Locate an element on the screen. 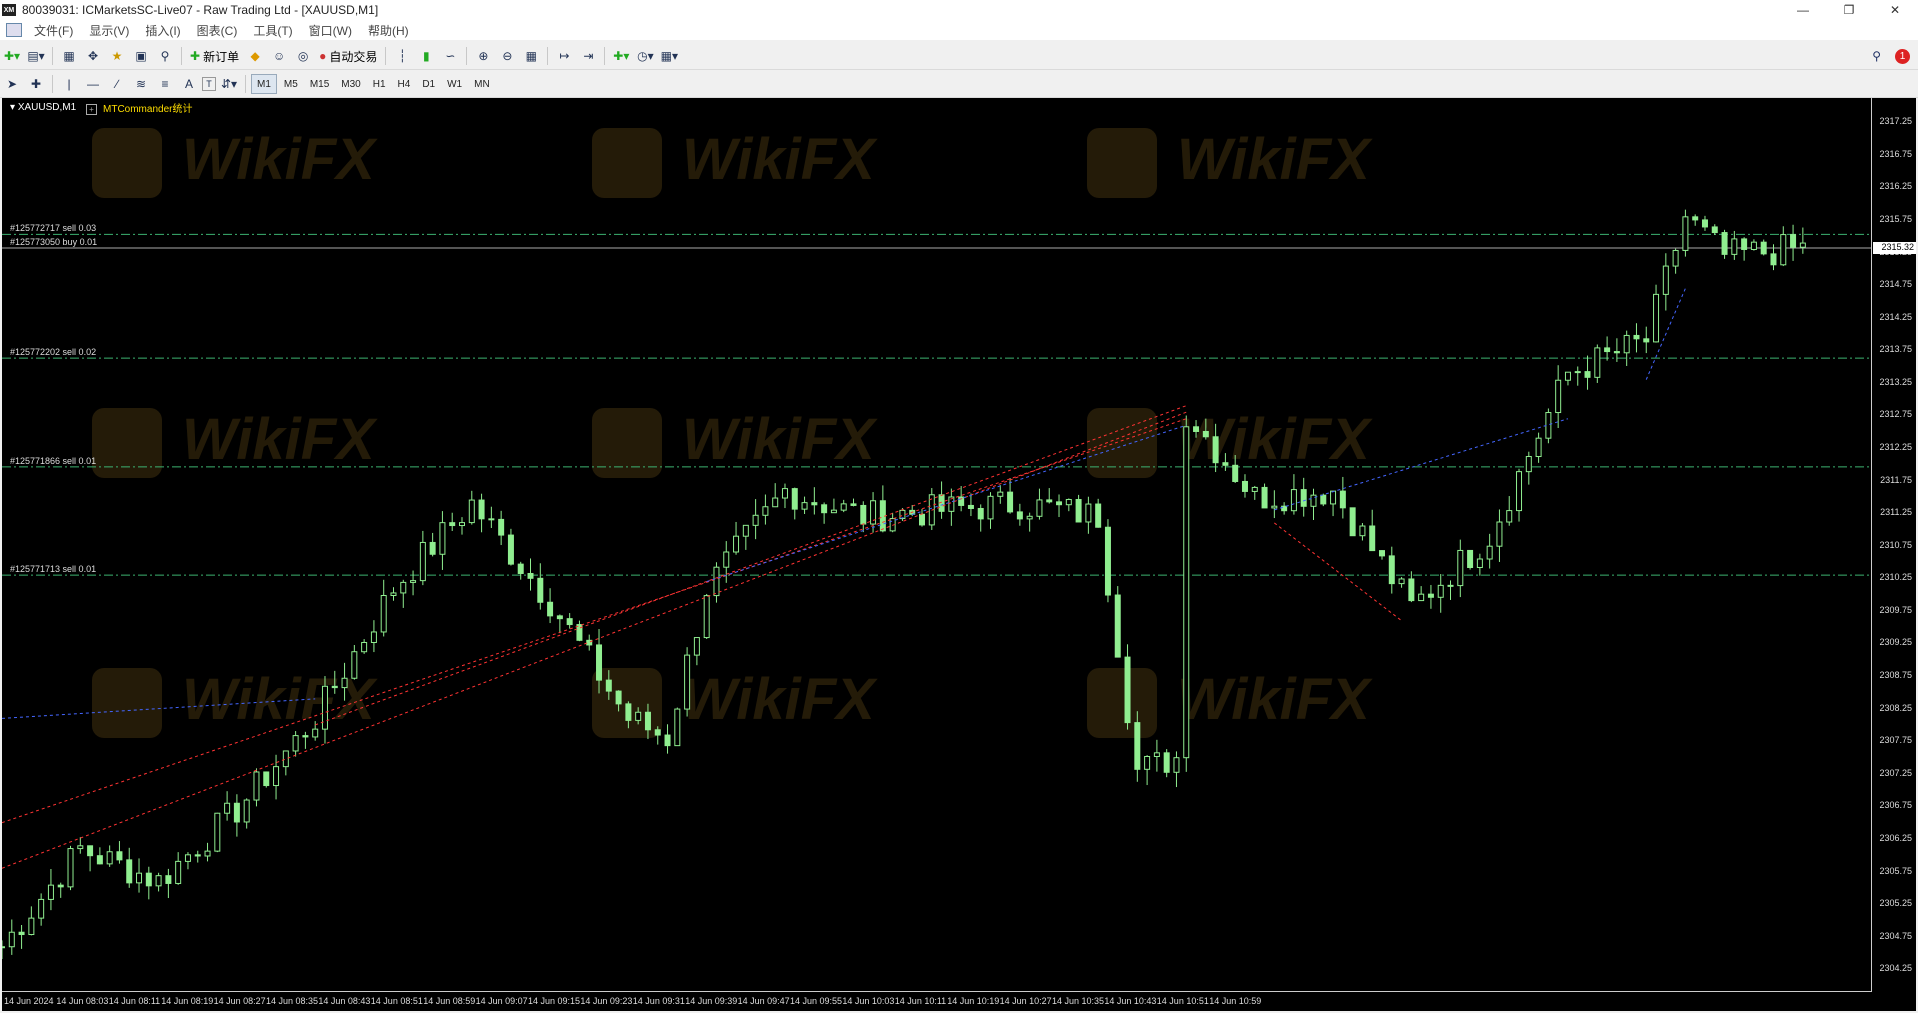 The height and width of the screenshot is (1013, 1918). timeframe-w1: W1 is located at coordinates (454, 84).